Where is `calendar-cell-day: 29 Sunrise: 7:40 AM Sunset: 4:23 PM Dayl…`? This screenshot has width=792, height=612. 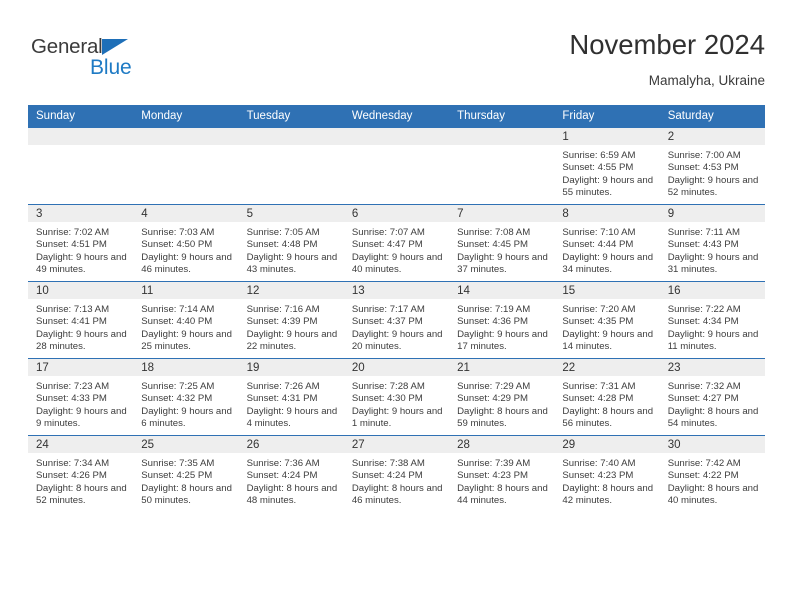 calendar-cell-day: 29 Sunrise: 7:40 AM Sunset: 4:23 PM Dayl… is located at coordinates (607, 473).